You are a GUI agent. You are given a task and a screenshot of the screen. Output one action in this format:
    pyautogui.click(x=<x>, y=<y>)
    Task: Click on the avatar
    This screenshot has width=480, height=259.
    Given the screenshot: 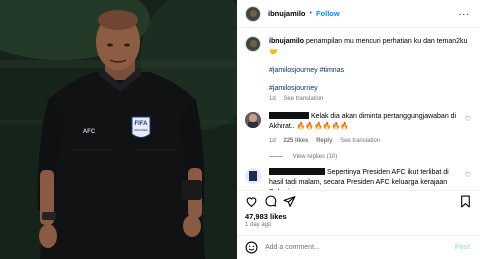 What is the action you would take?
    pyautogui.click(x=253, y=13)
    